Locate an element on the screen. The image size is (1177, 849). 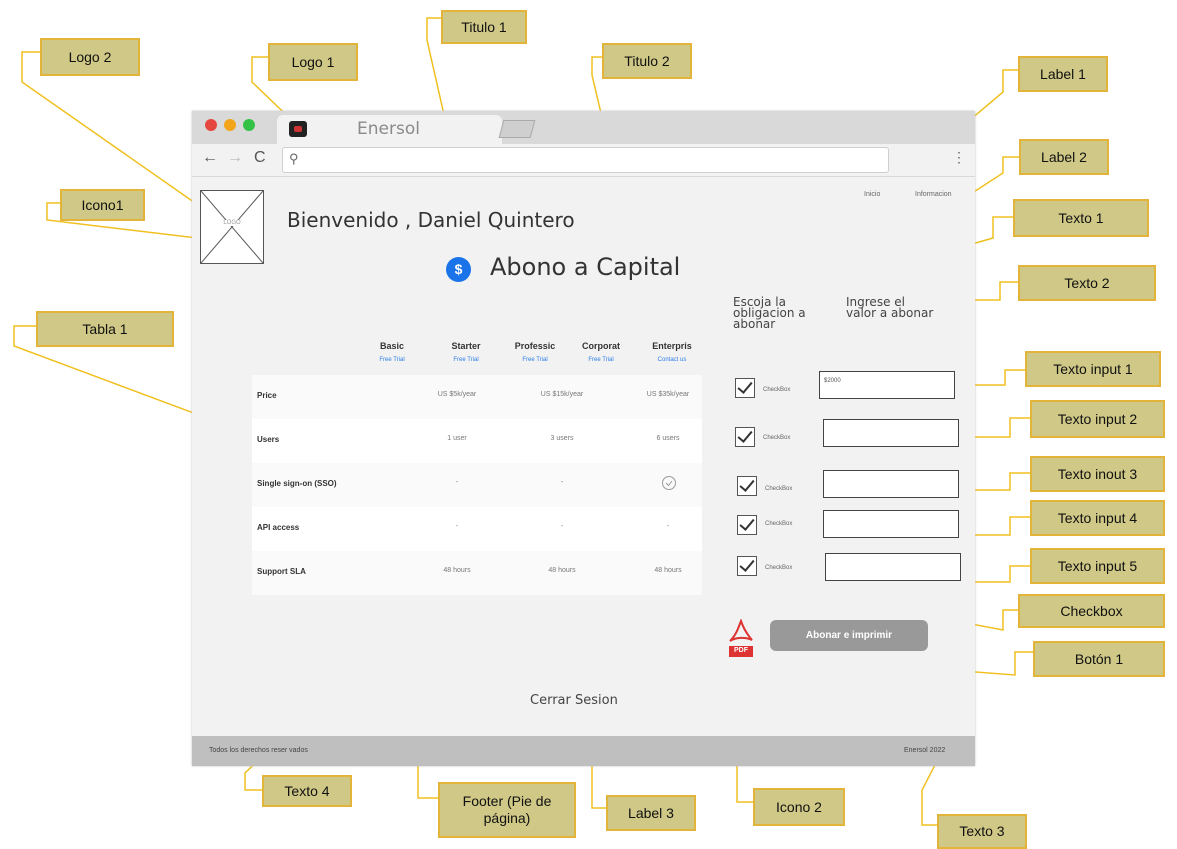
browser-tab: Enersol is located at coordinates (389, 129).